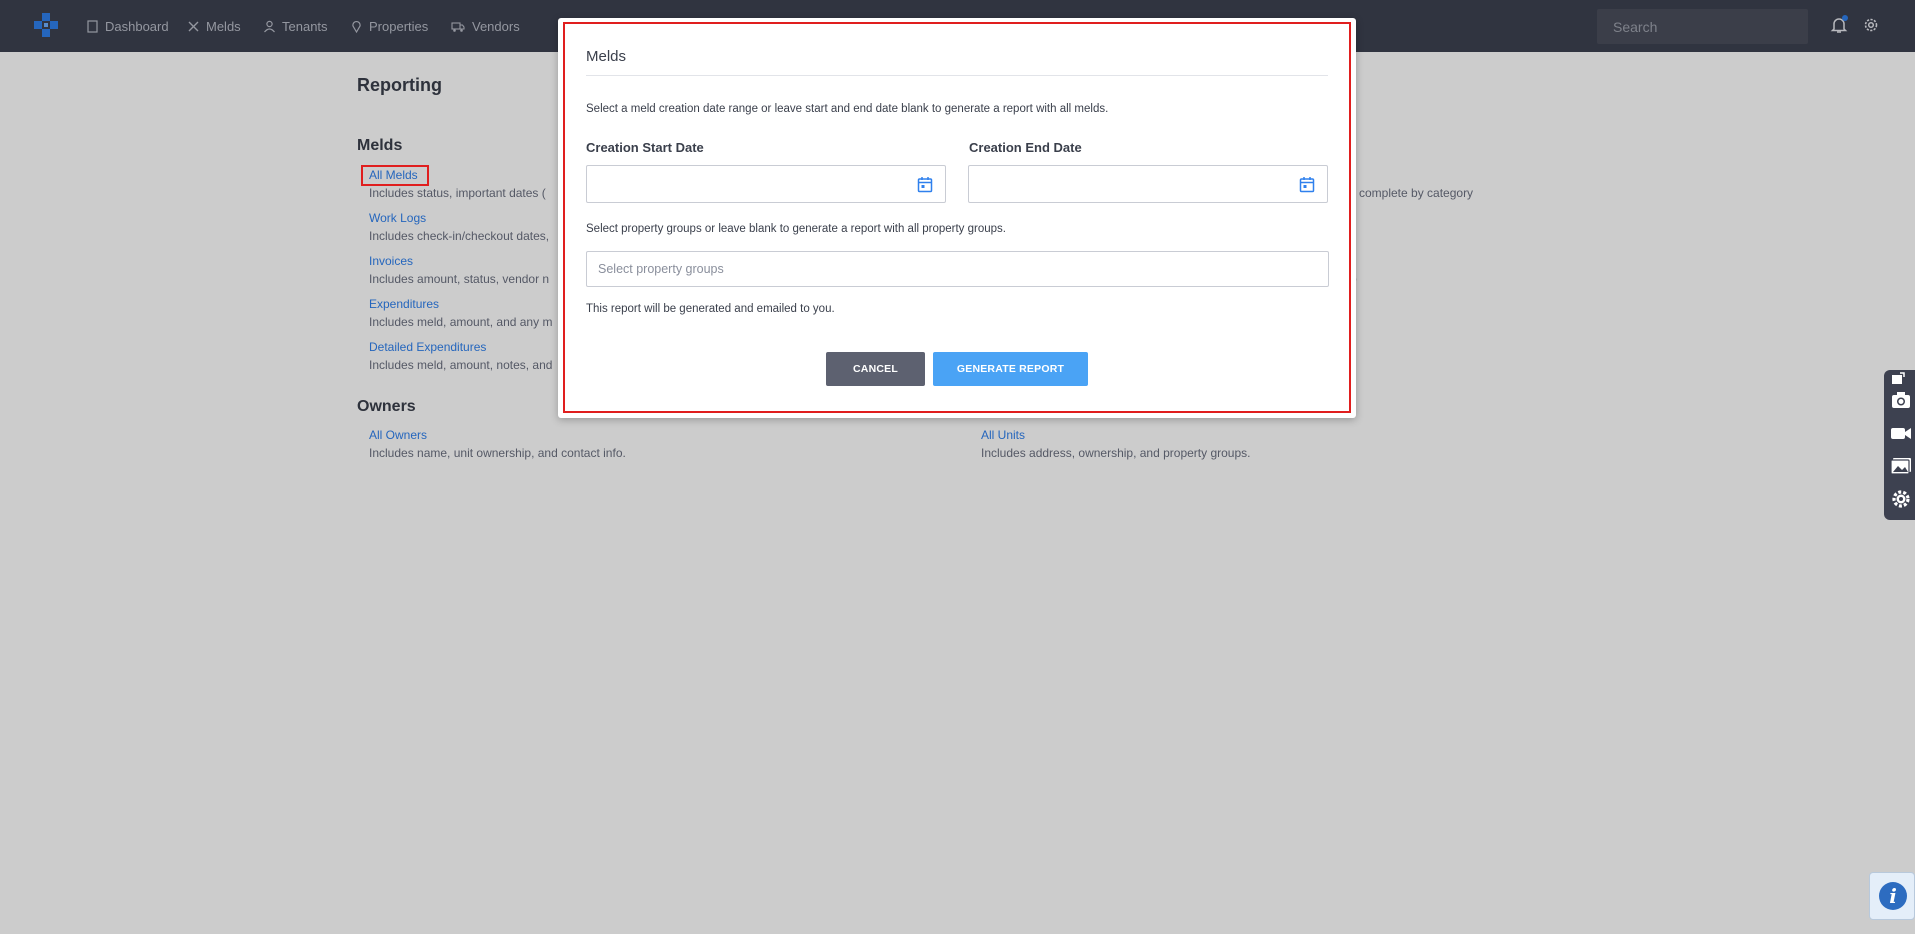 The height and width of the screenshot is (934, 1915). I want to click on modal-title: Melds, so click(606, 56).